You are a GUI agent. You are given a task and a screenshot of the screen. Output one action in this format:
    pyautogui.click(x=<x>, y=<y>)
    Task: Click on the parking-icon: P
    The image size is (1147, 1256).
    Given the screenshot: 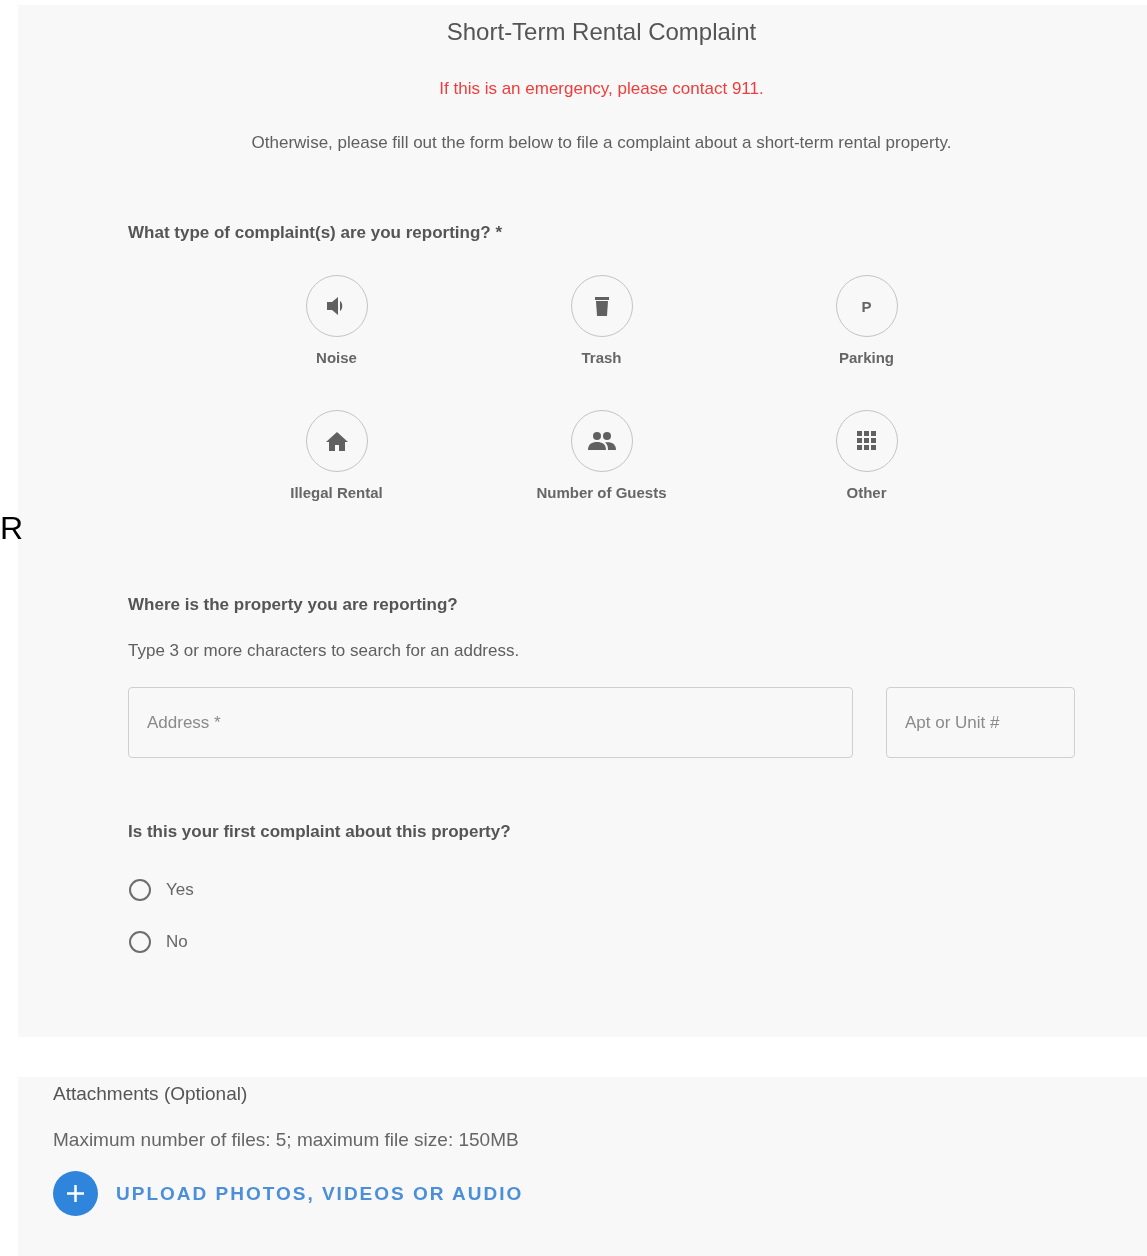 What is the action you would take?
    pyautogui.click(x=866, y=306)
    